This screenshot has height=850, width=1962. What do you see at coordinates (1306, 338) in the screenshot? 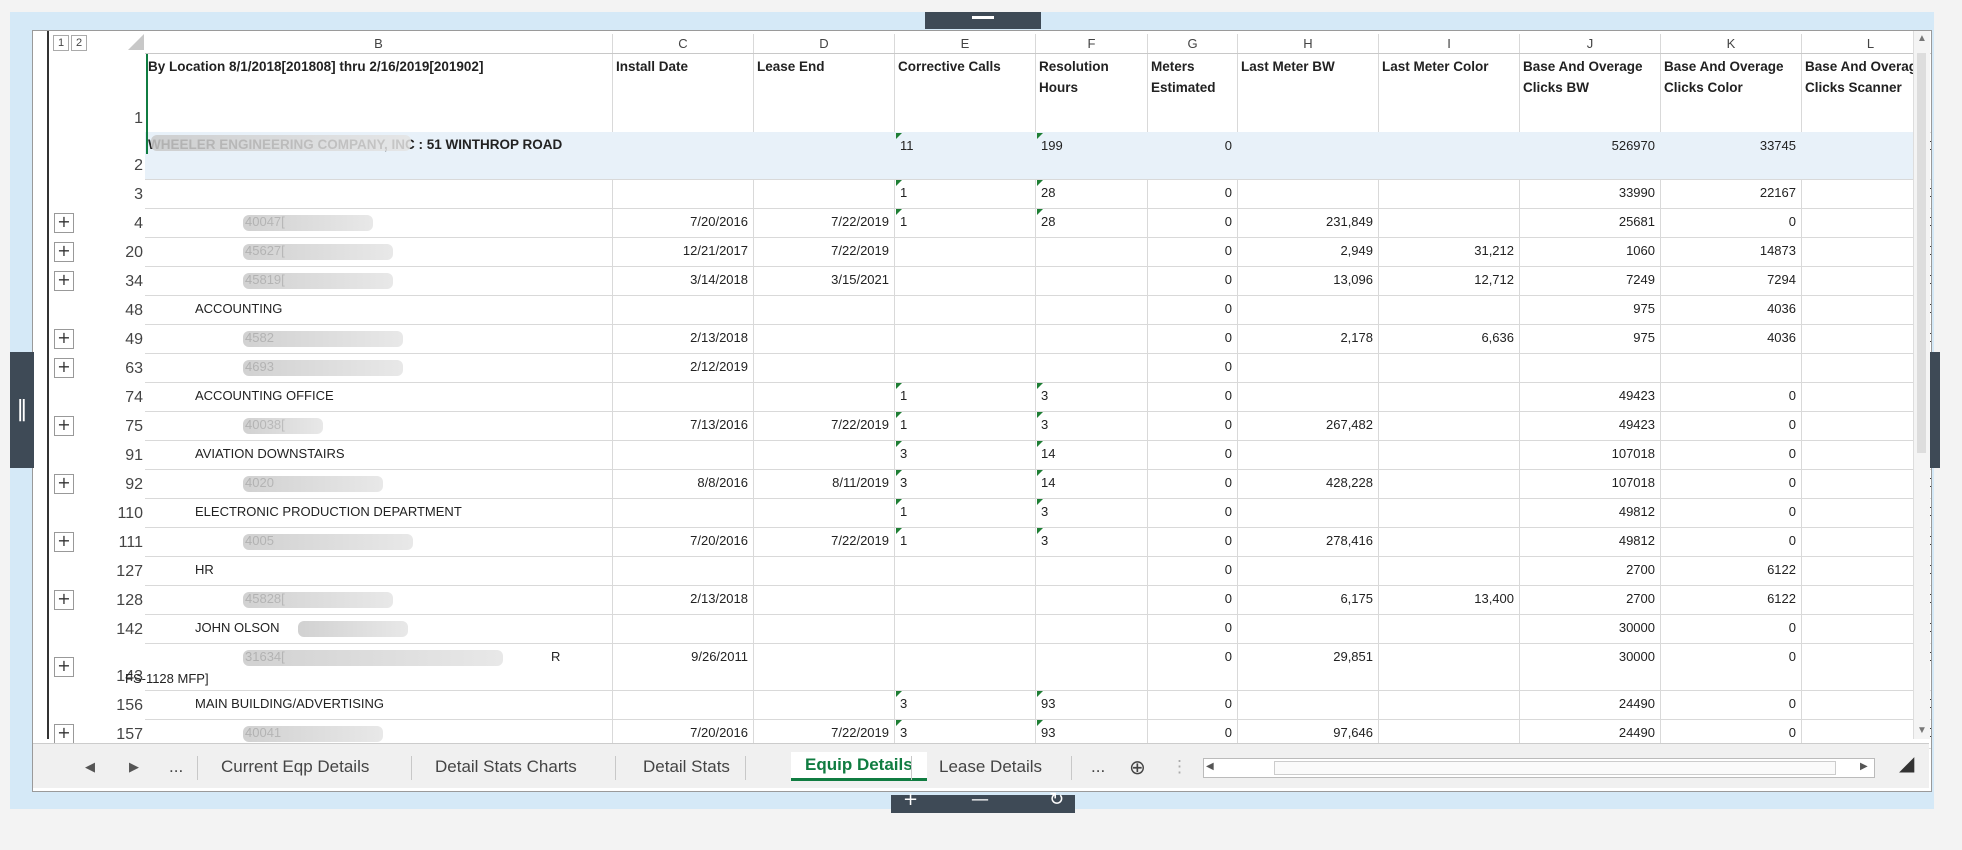
I see `cell-h: 2,178` at bounding box center [1306, 338].